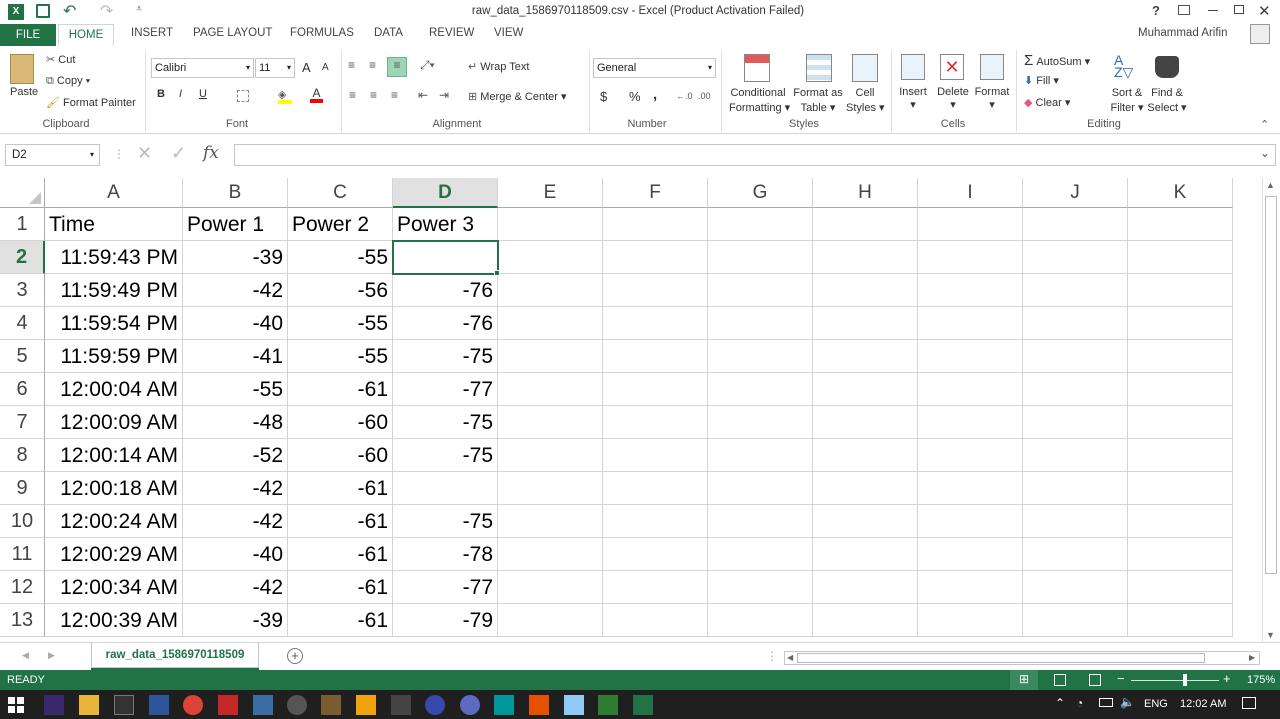  I want to click on row-header-11: 11, so click(22, 554).